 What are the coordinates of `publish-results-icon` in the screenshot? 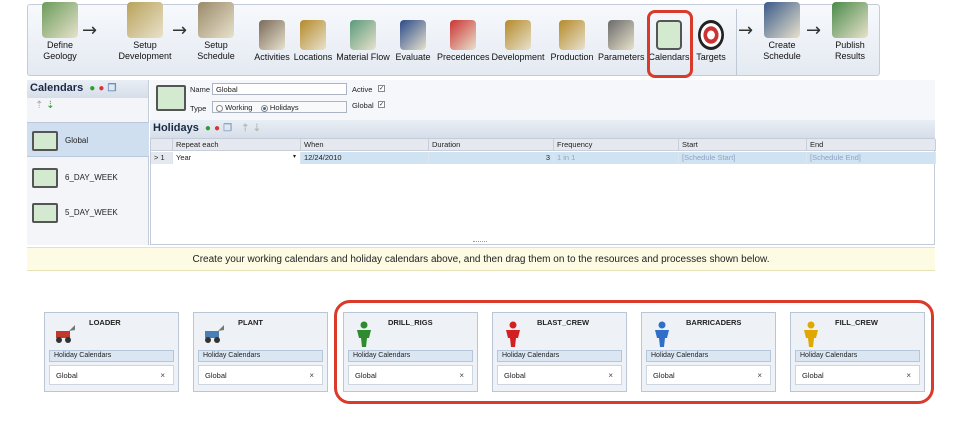 It's located at (850, 20).